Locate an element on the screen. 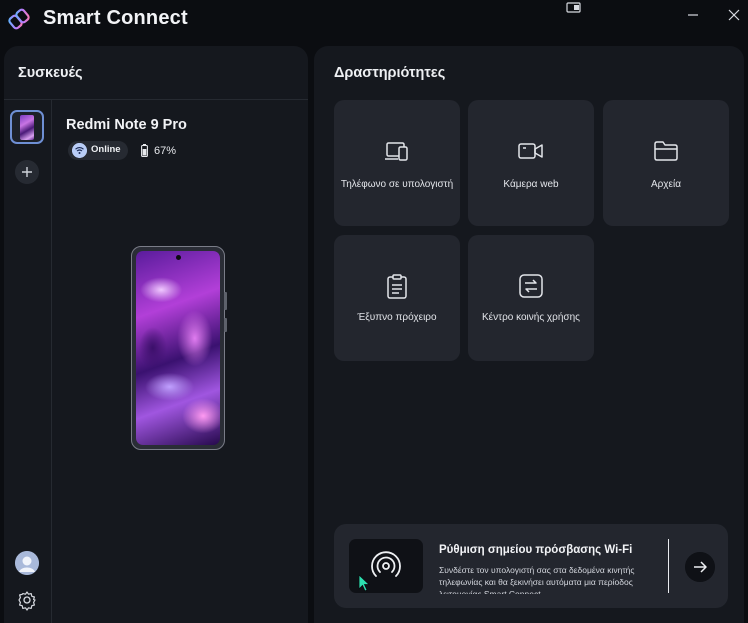 Image resolution: width=748 pixels, height=623 pixels. device-thumbnail-button is located at coordinates (27, 127).